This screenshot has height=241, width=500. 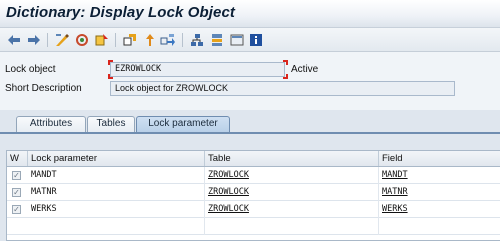 What do you see at coordinates (439, 175) in the screenshot?
I see `field-cell: MANDT` at bounding box center [439, 175].